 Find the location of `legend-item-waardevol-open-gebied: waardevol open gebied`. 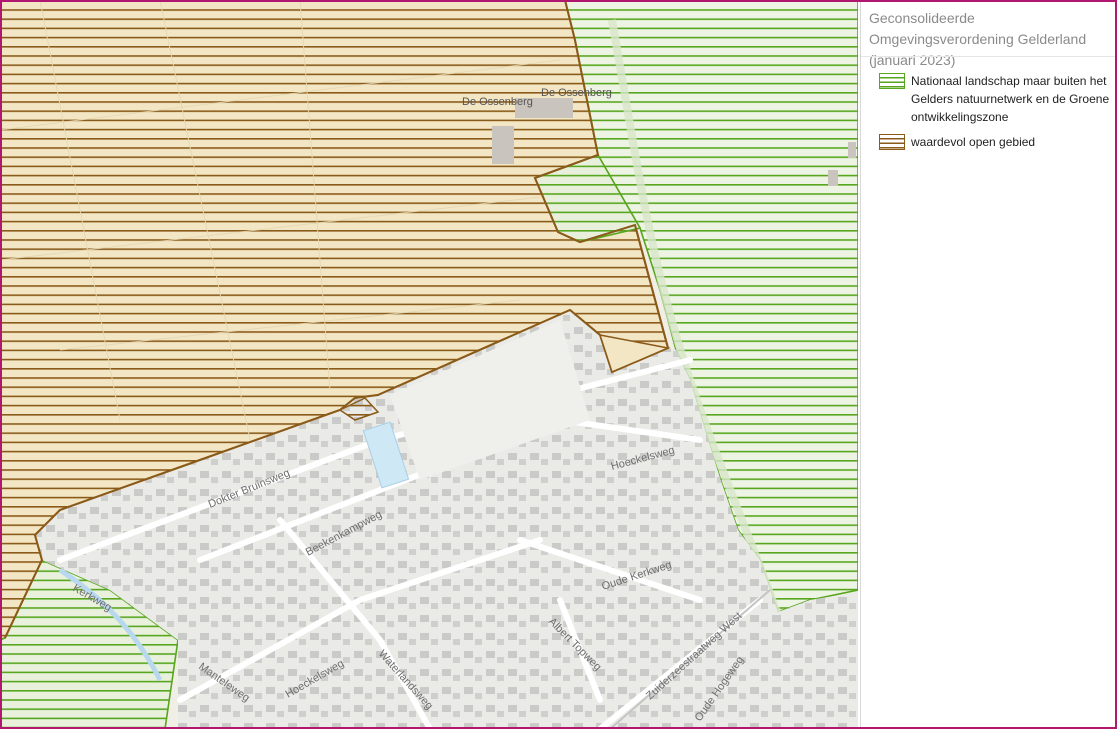

legend-item-waardevol-open-gebied: waardevol open gebied is located at coordinates (998, 142).